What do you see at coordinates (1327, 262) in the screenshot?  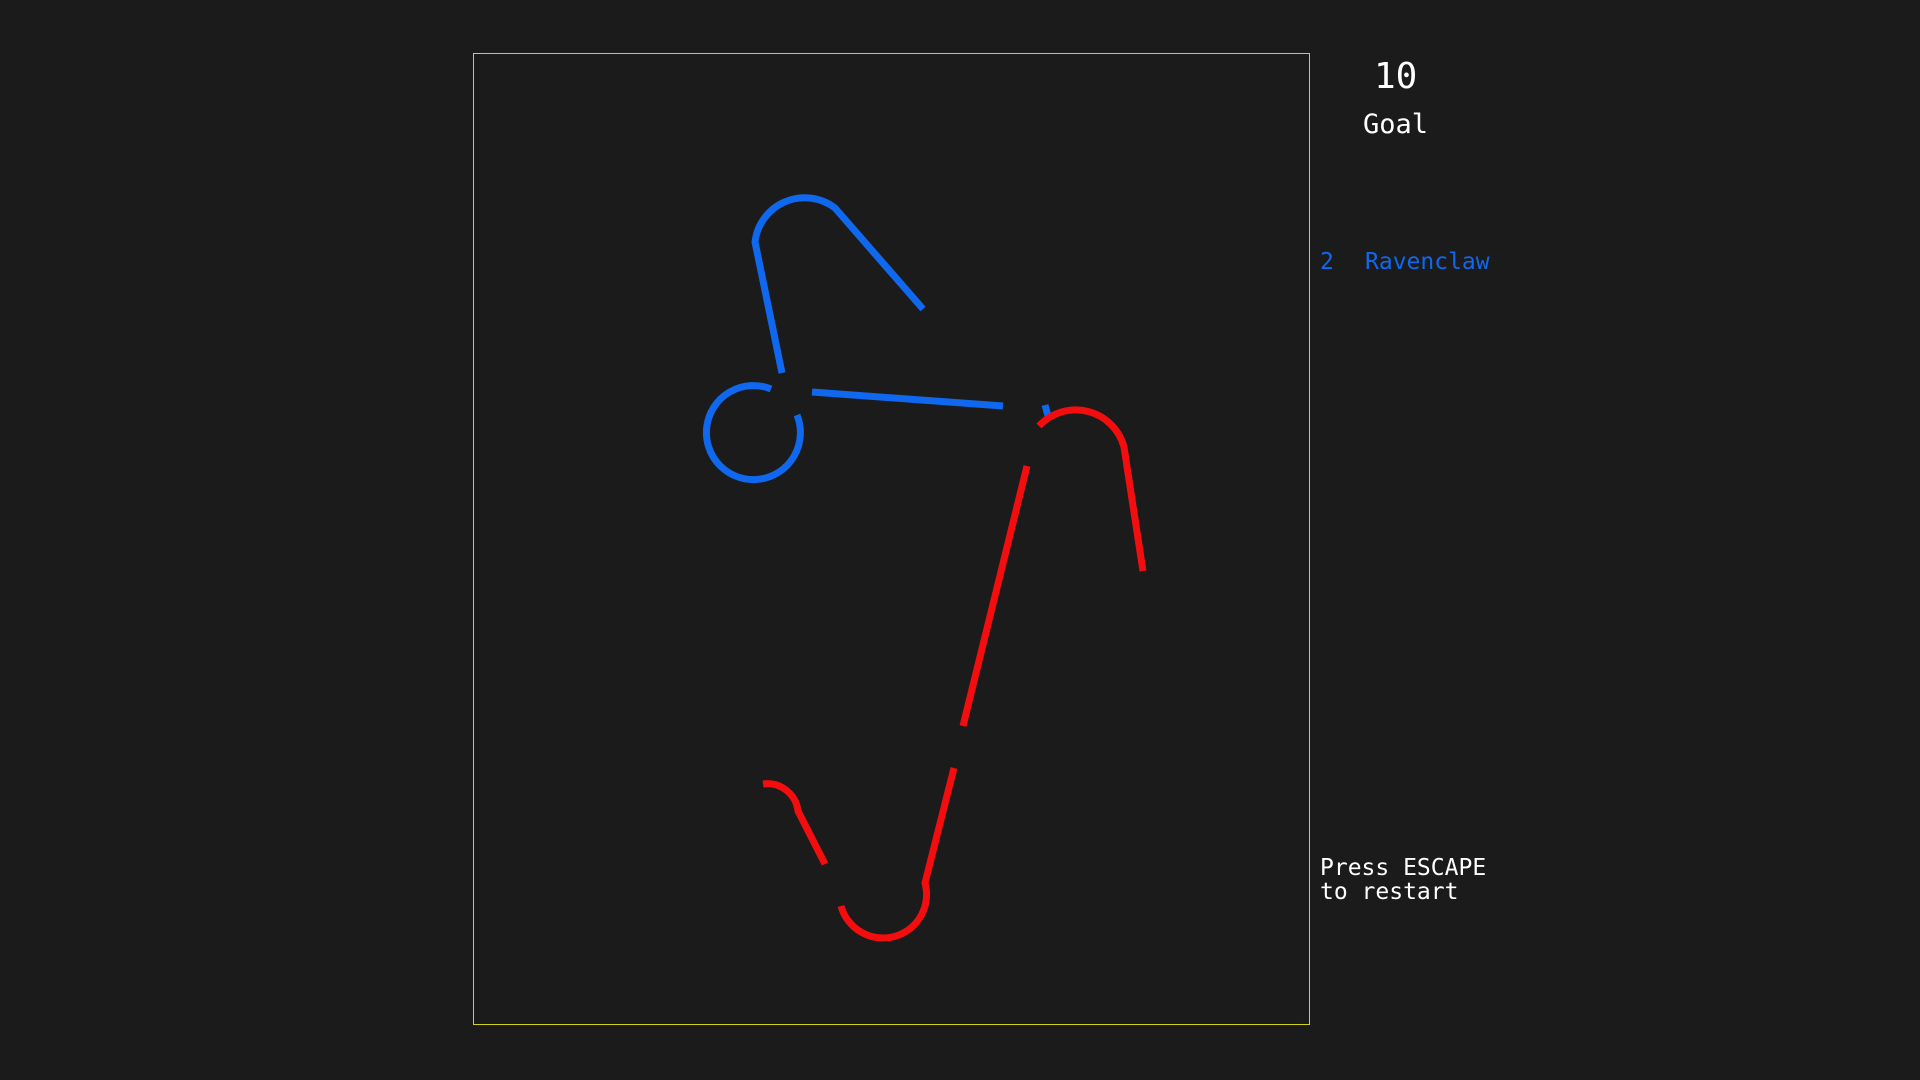 I see `player-score: 2` at bounding box center [1327, 262].